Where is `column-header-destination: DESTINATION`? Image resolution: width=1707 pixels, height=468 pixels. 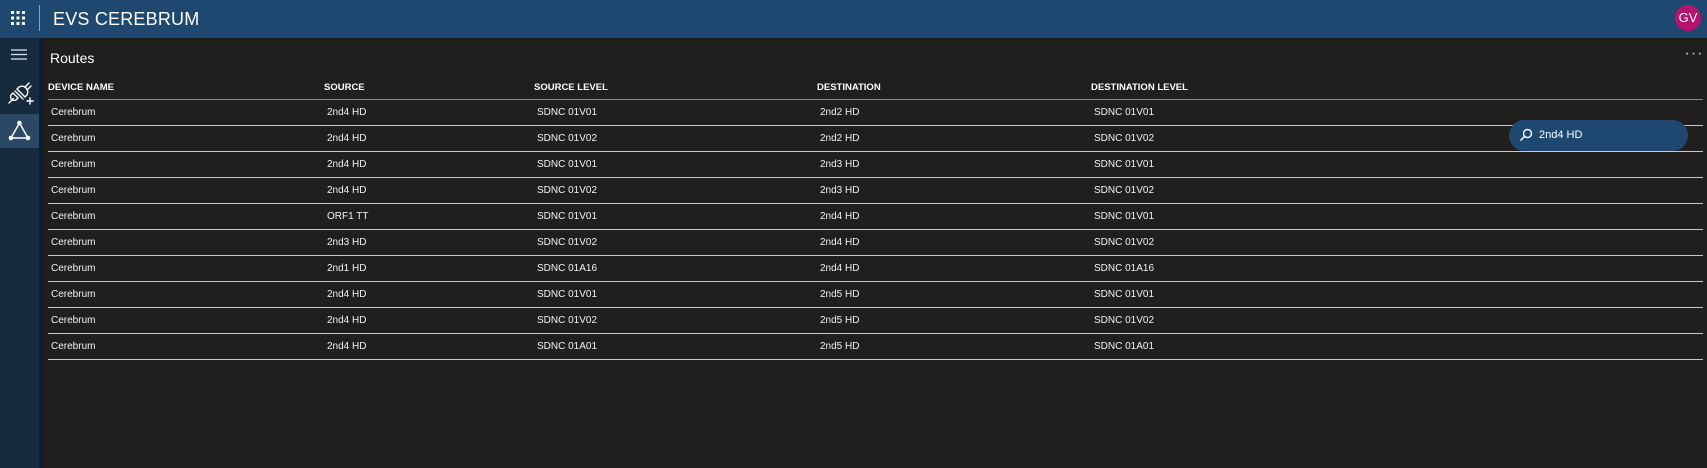 column-header-destination: DESTINATION is located at coordinates (954, 88).